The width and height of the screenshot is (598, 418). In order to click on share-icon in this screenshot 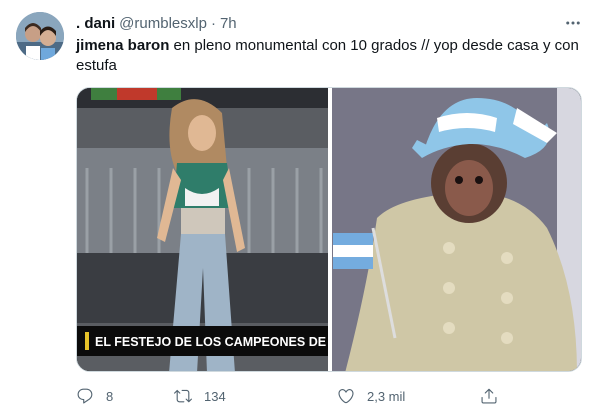, I will do `click(489, 396)`.